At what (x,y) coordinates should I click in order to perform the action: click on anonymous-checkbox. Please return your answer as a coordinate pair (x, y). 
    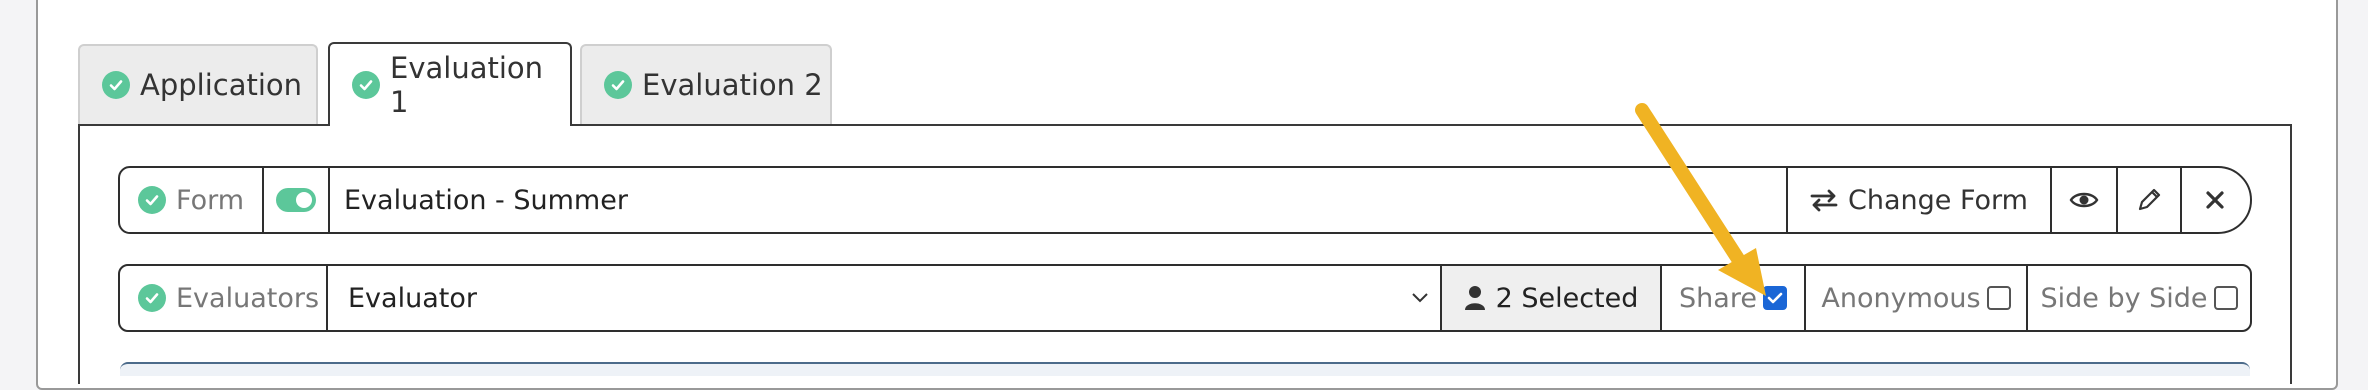
    Looking at the image, I should click on (1998, 298).